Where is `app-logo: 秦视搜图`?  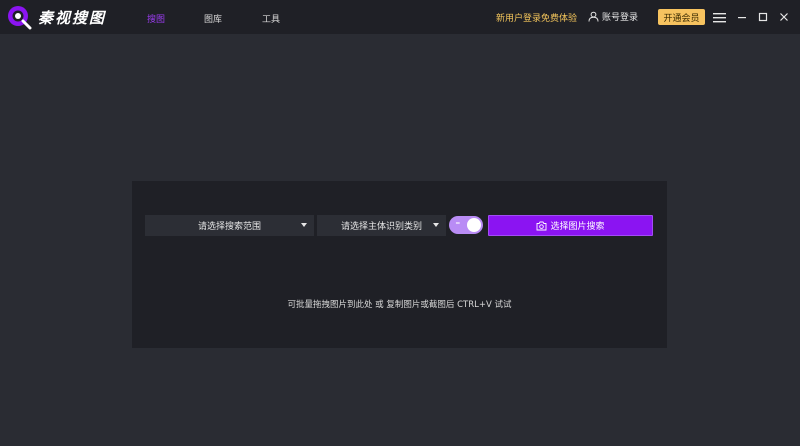
app-logo: 秦视搜图 is located at coordinates (56, 17).